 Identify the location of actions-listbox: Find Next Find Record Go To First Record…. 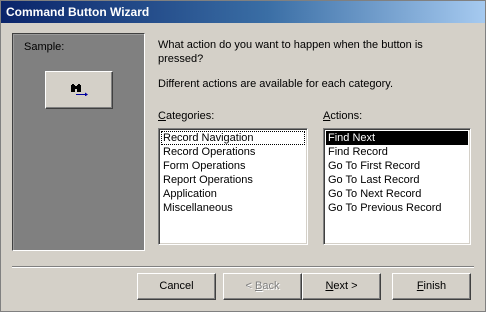
(397, 186).